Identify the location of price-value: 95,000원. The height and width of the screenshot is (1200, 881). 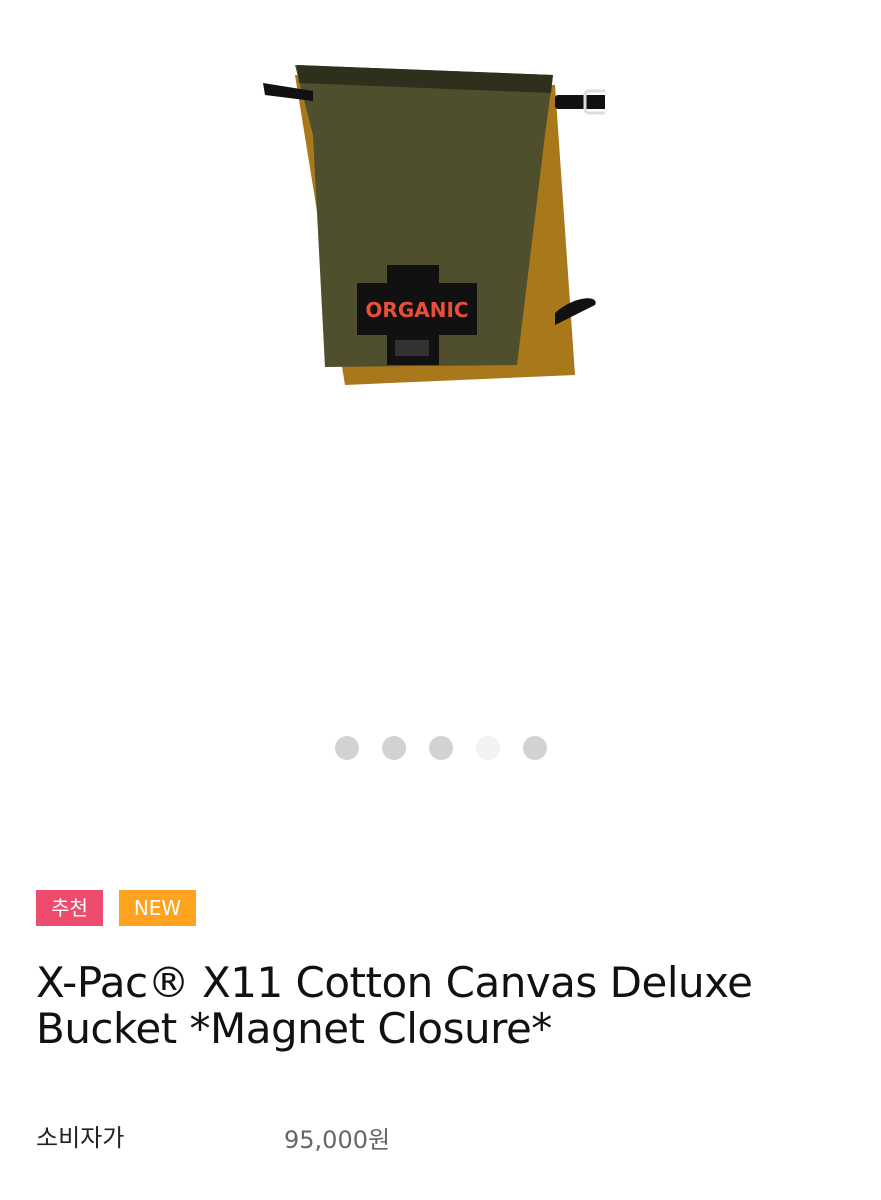
(337, 1140).